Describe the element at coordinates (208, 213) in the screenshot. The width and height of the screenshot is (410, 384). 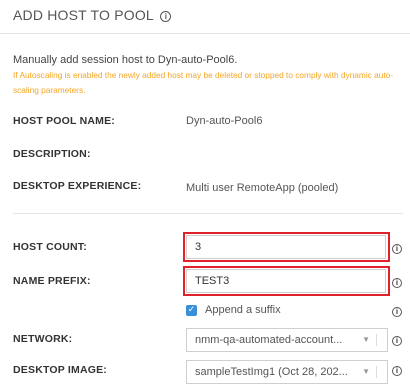
I see `section-divider` at that location.